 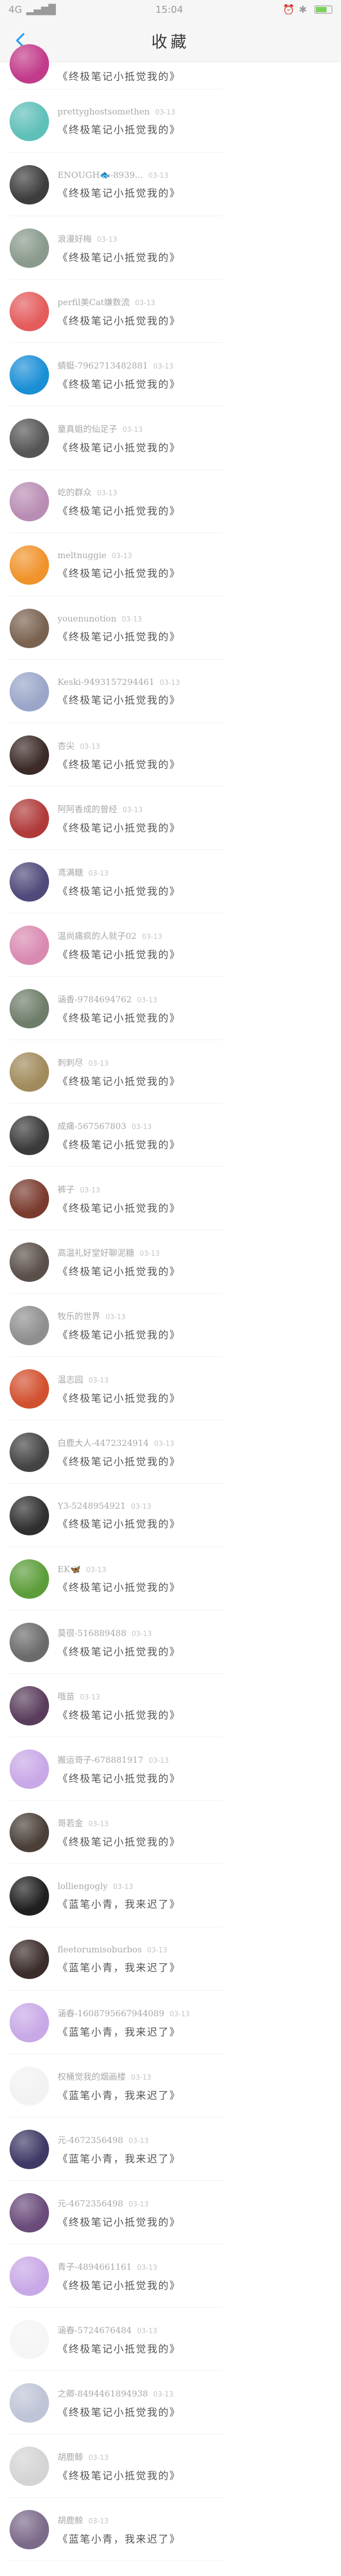 I want to click on user-name: 屹的群众, so click(x=75, y=491).